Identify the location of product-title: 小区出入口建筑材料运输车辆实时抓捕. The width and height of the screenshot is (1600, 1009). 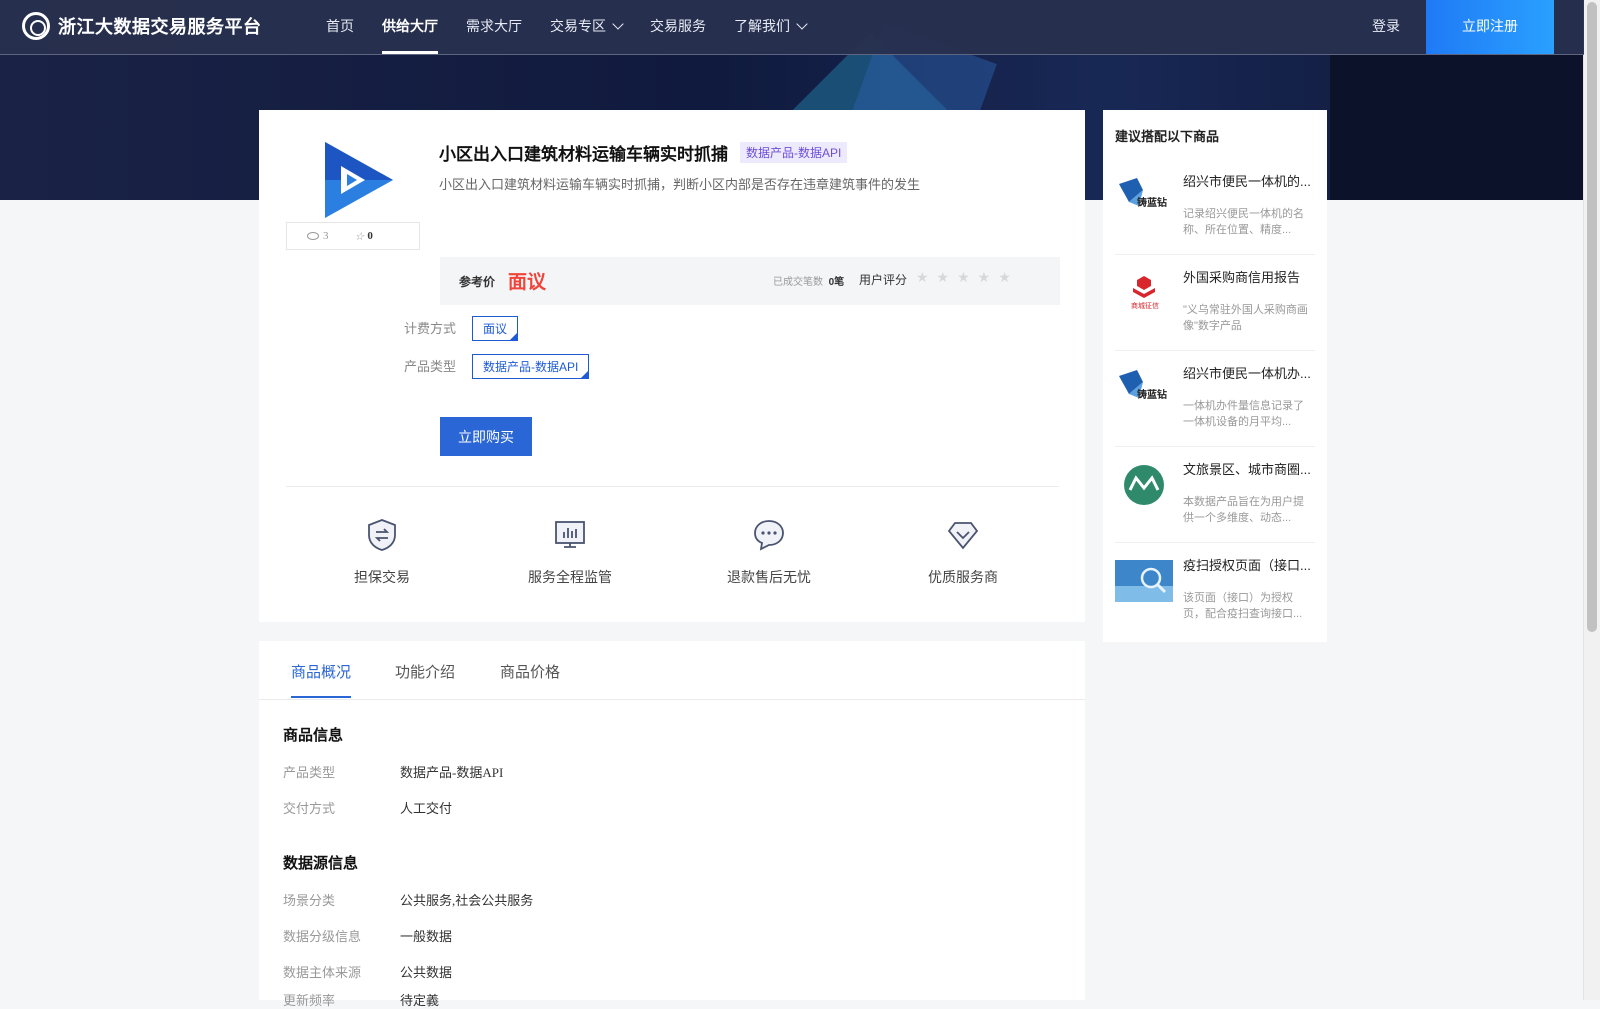
(583, 154).